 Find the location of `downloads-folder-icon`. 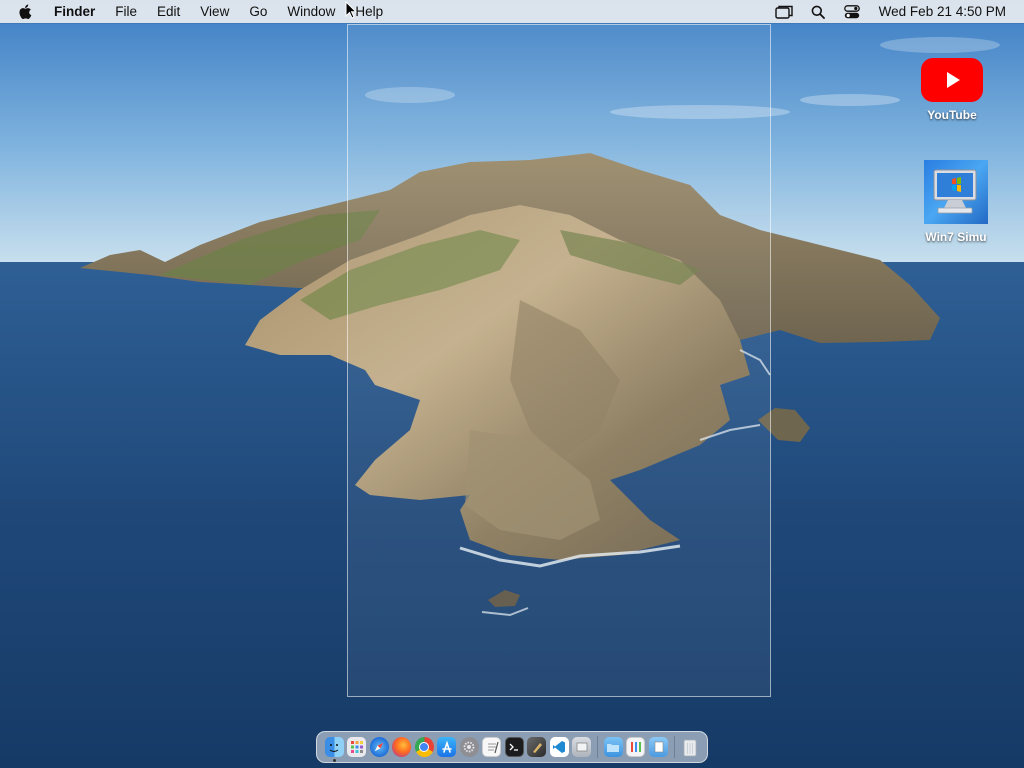

downloads-folder-icon is located at coordinates (613, 747).